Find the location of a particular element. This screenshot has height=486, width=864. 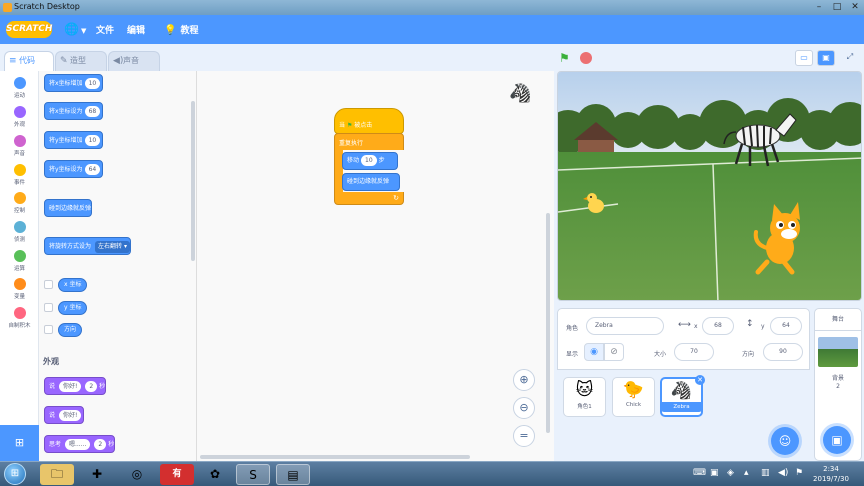

block-set-x: 将x坐标设为 68 is located at coordinates (74, 111).